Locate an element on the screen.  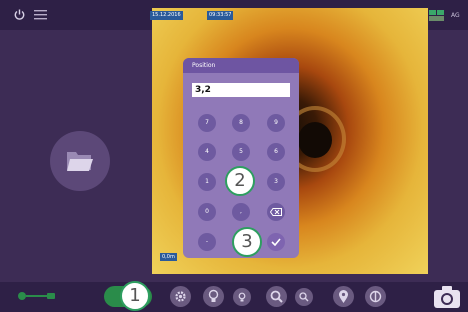
bulb-small-icon is located at coordinates (242, 297).